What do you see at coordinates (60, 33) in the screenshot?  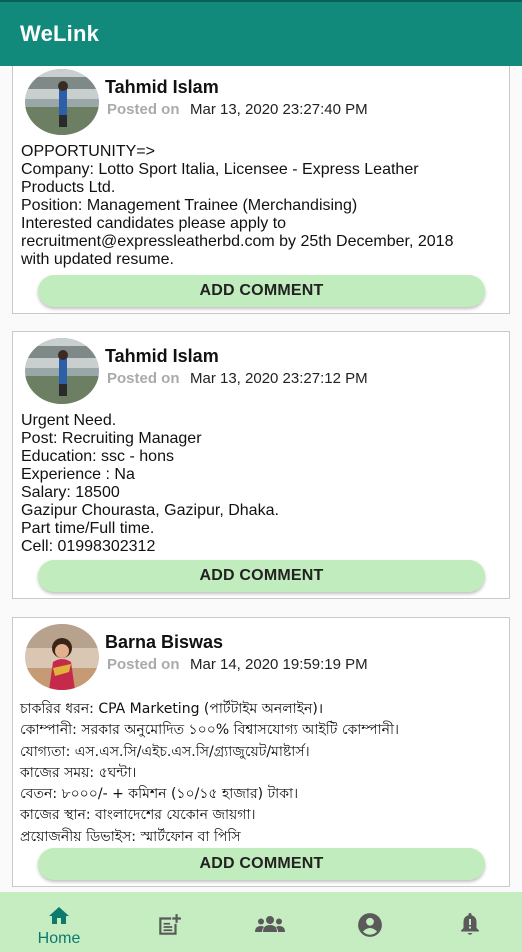 I see `app-title: WeLink` at bounding box center [60, 33].